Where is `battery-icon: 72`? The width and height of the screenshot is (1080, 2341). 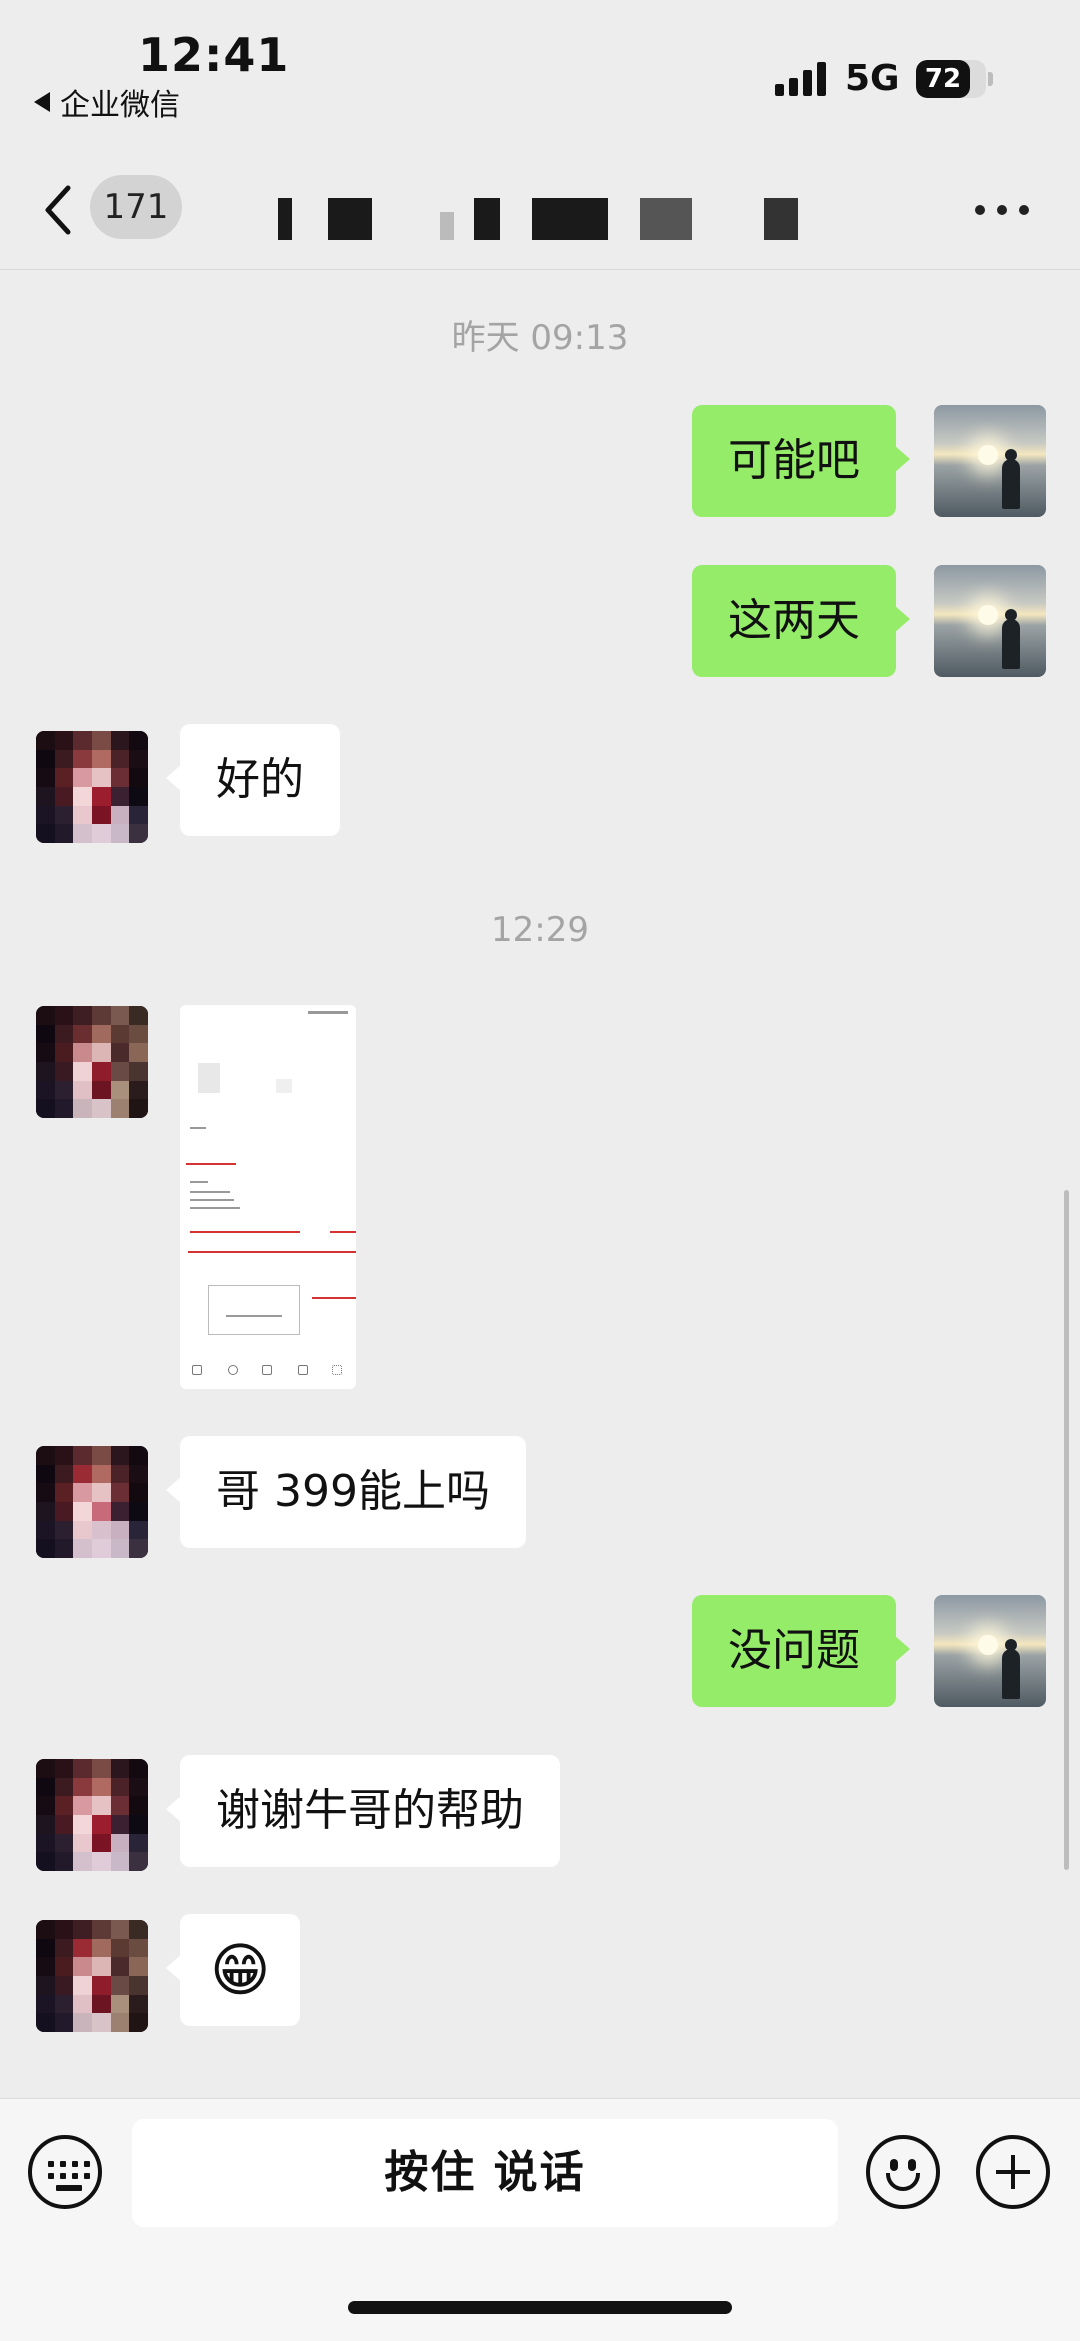 battery-icon: 72 is located at coordinates (951, 79).